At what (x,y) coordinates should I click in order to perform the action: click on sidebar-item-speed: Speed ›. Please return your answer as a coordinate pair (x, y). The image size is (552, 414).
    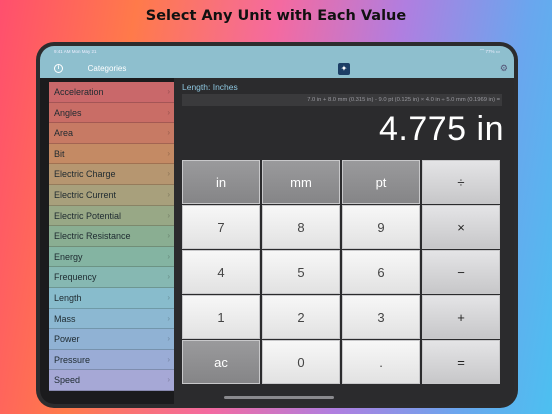
    Looking at the image, I should click on (111, 380).